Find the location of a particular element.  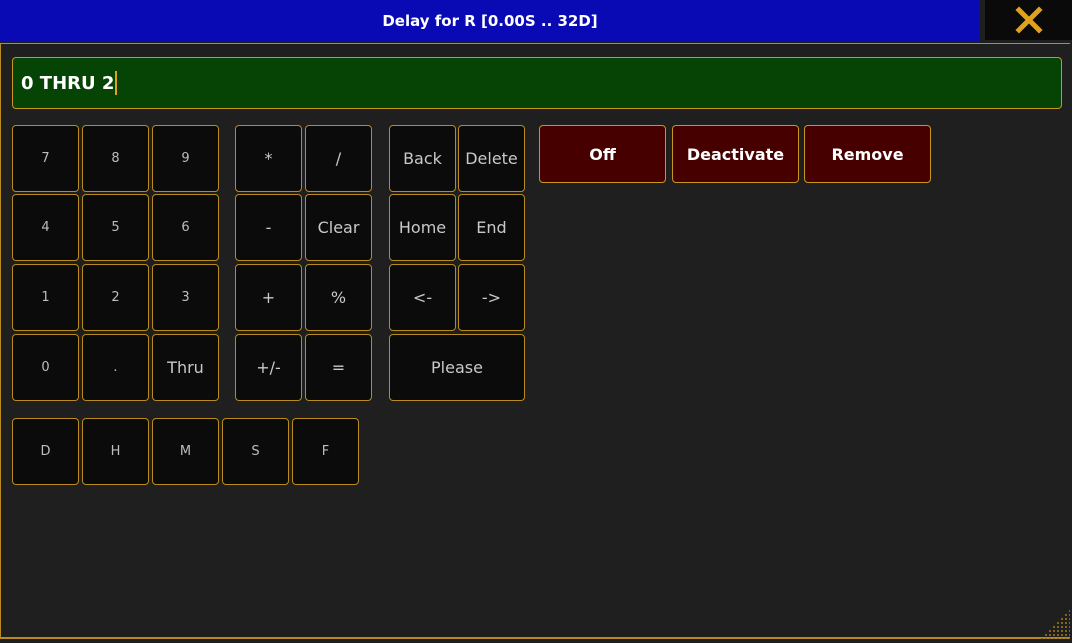

key-2: 2 is located at coordinates (115, 297).